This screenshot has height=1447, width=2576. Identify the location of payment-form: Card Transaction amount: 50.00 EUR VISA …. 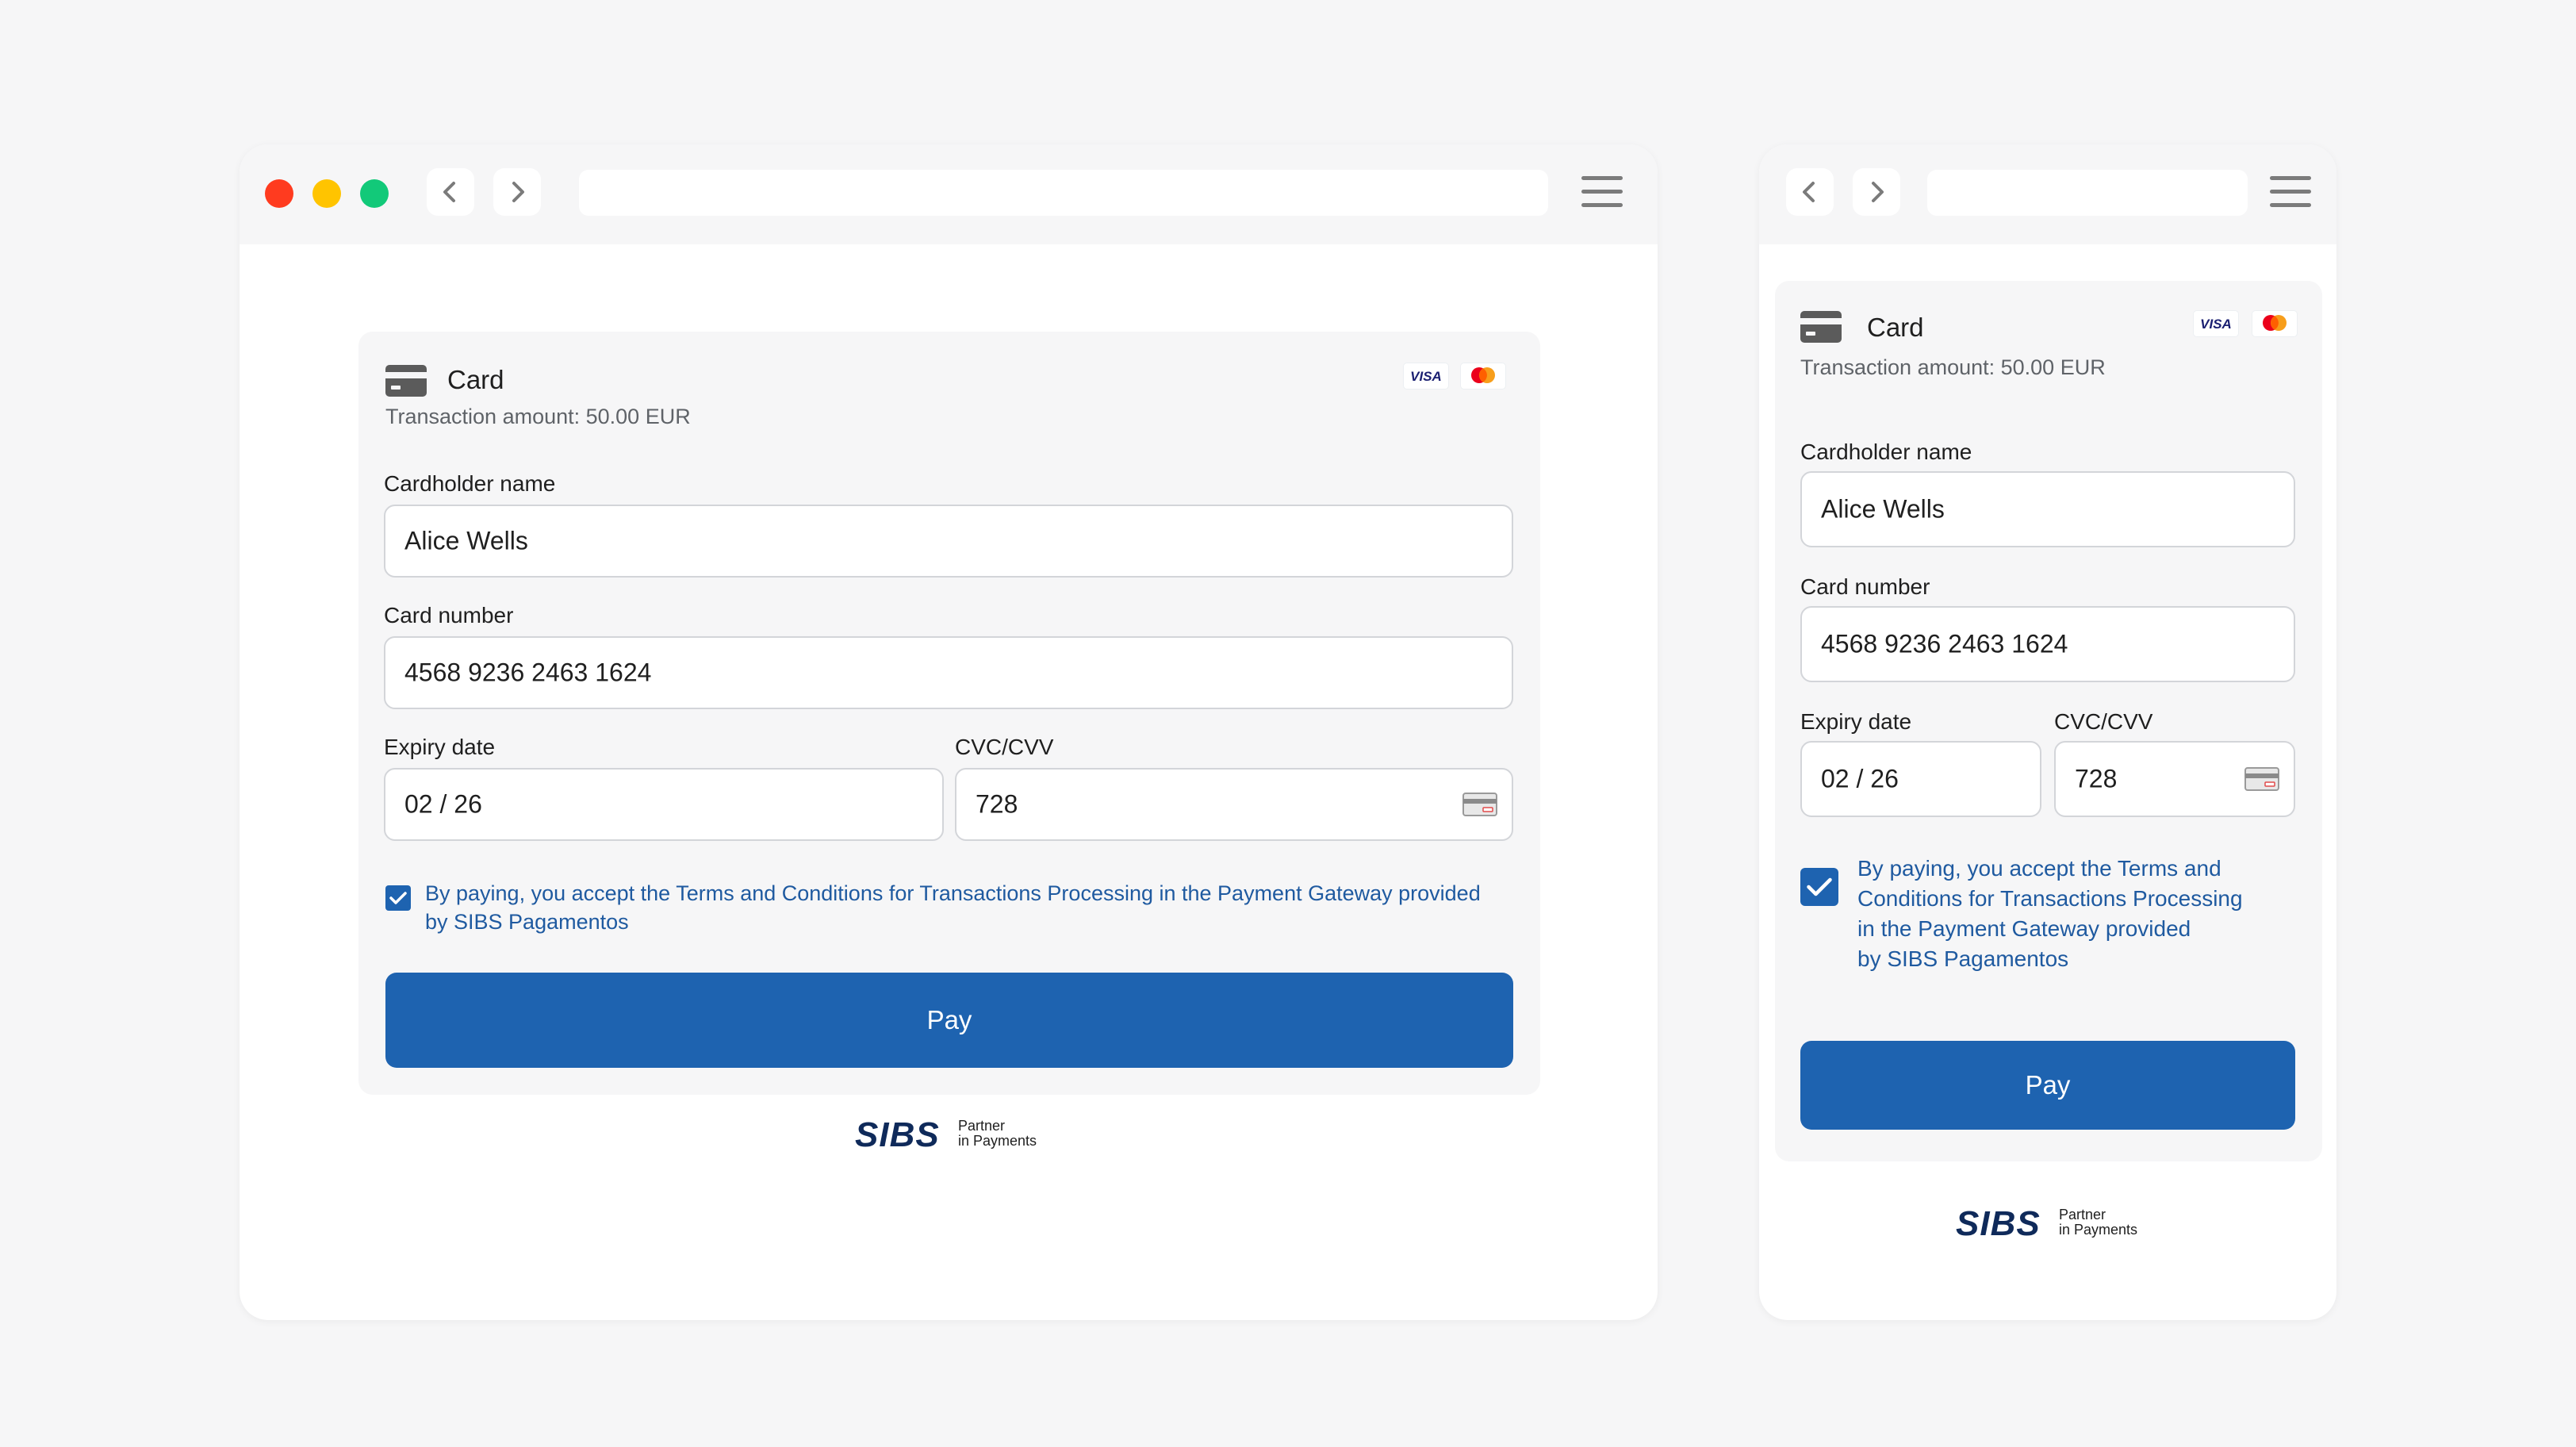
(2048, 721).